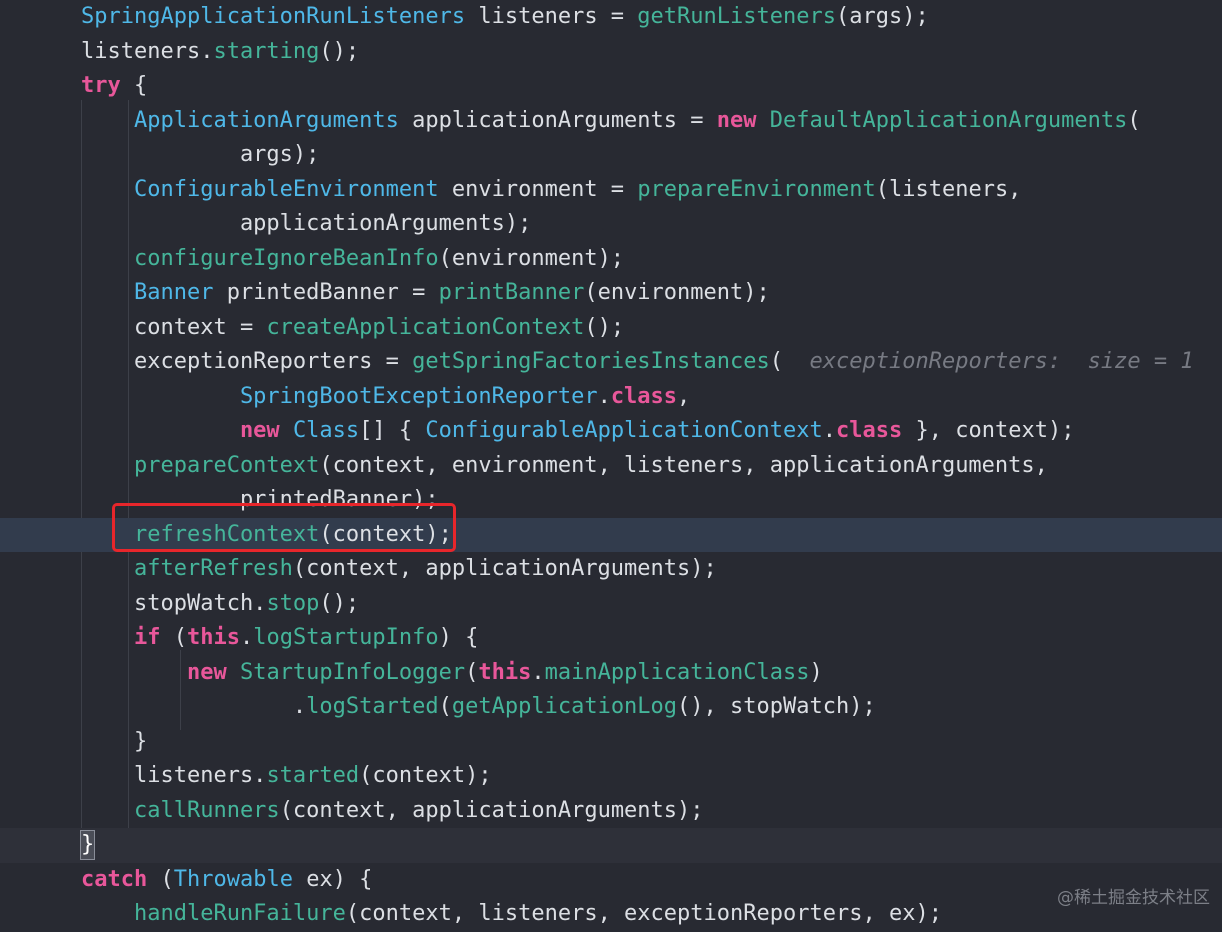 Image resolution: width=1222 pixels, height=932 pixels. Describe the element at coordinates (1133, 898) in the screenshot. I see `watermark: @稀土掘金技术社区` at that location.